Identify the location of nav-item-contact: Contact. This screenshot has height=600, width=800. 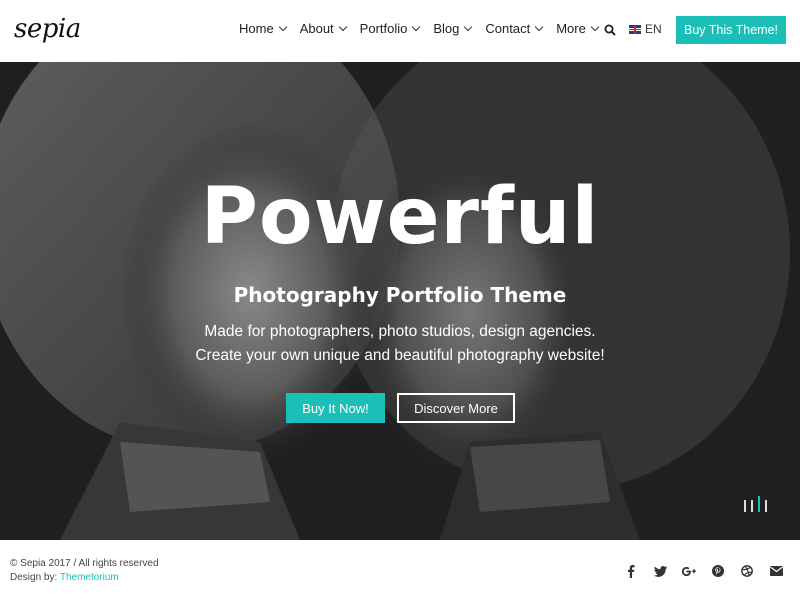
(514, 28).